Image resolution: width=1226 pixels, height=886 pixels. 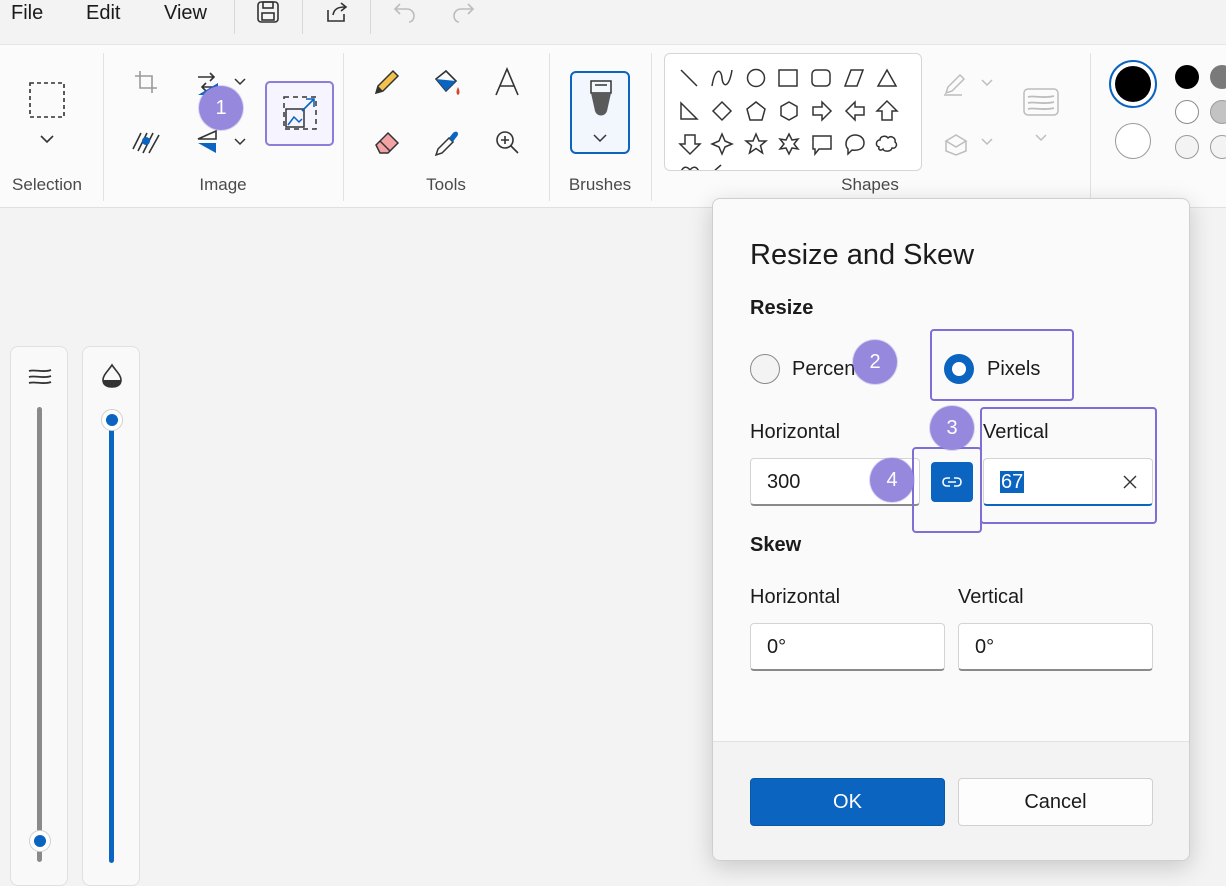 I want to click on opacity-slider-thumb, so click(x=112, y=420).